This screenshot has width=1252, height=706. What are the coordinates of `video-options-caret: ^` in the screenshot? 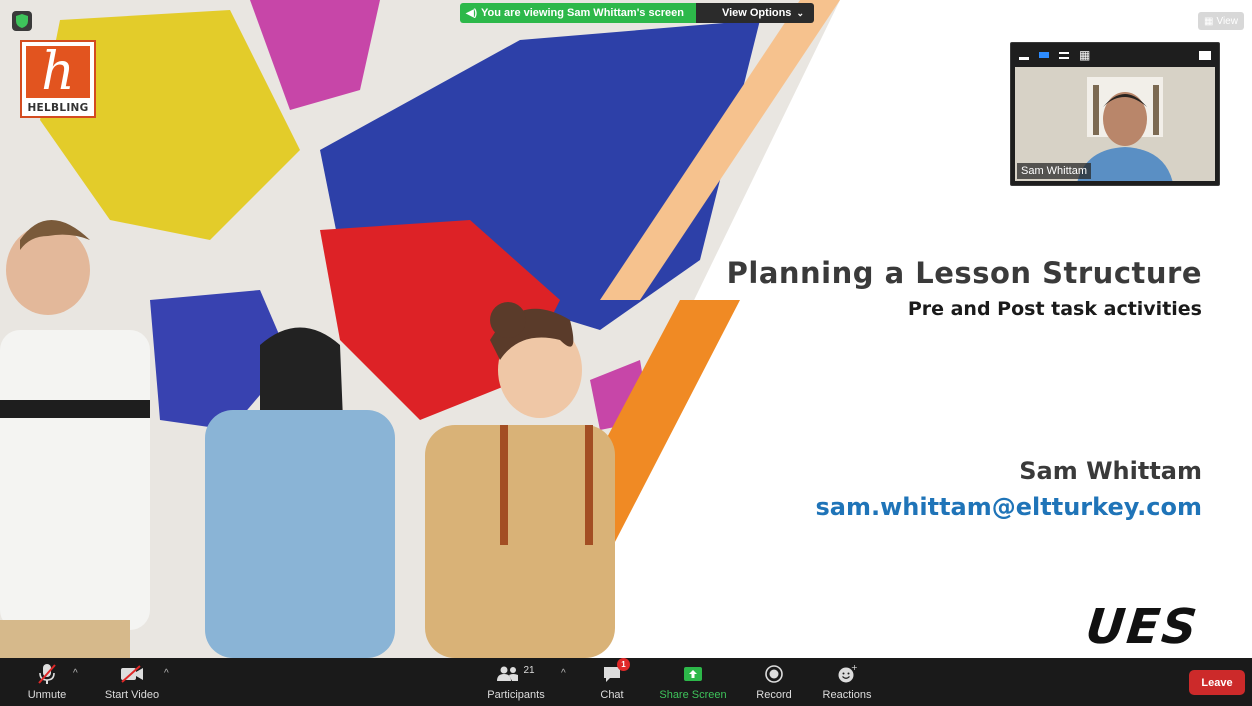 It's located at (166, 673).